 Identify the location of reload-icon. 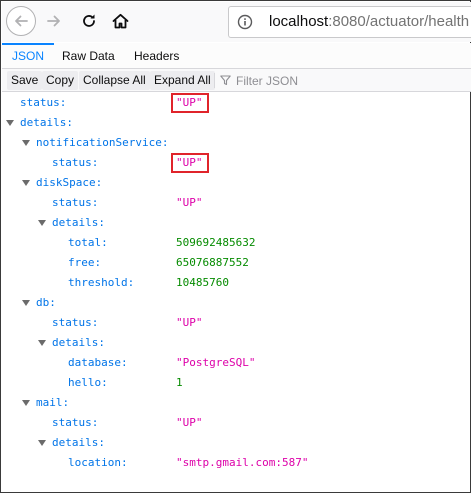
(89, 20).